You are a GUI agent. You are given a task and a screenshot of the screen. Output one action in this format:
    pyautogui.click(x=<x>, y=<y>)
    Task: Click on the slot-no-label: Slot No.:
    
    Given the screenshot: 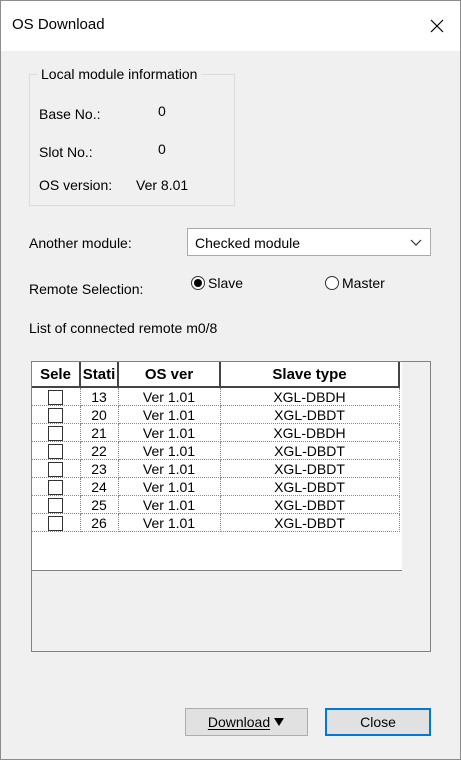 What is the action you would take?
    pyautogui.click(x=66, y=152)
    